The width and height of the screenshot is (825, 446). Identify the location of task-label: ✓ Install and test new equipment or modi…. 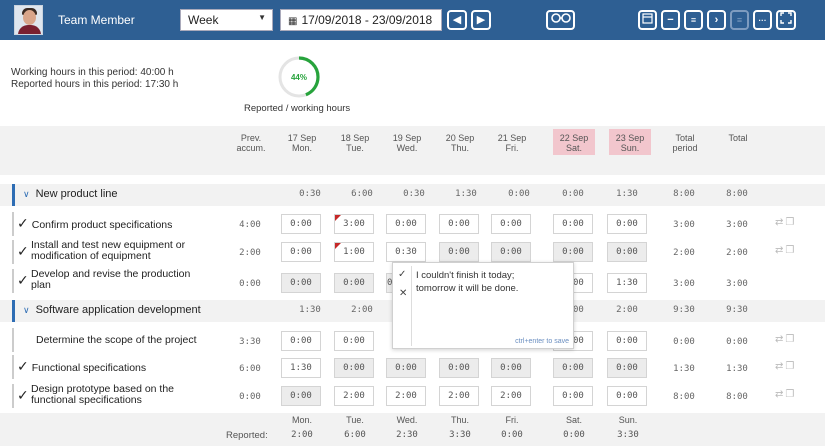
(101, 251).